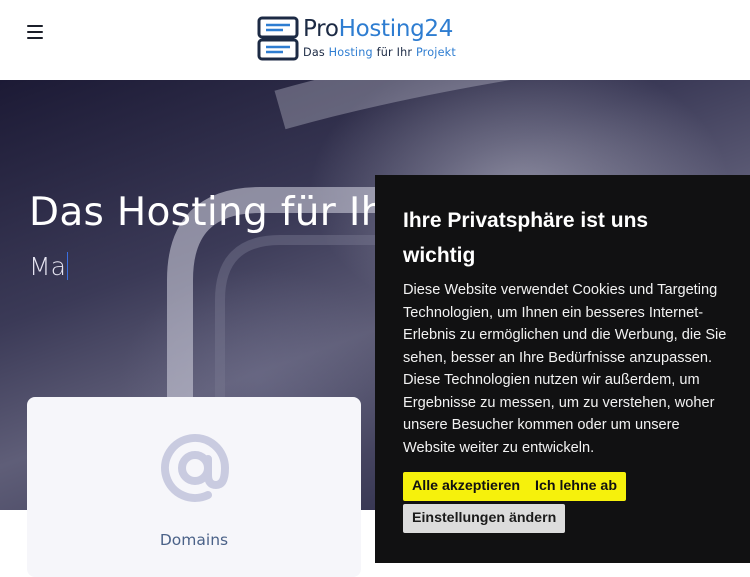 This screenshot has width=750, height=577. What do you see at coordinates (278, 38) in the screenshot?
I see `server-rack-icon` at bounding box center [278, 38].